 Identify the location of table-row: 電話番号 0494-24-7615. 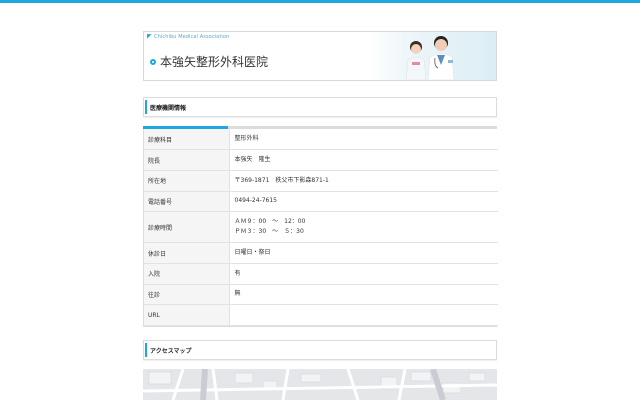
(321, 202).